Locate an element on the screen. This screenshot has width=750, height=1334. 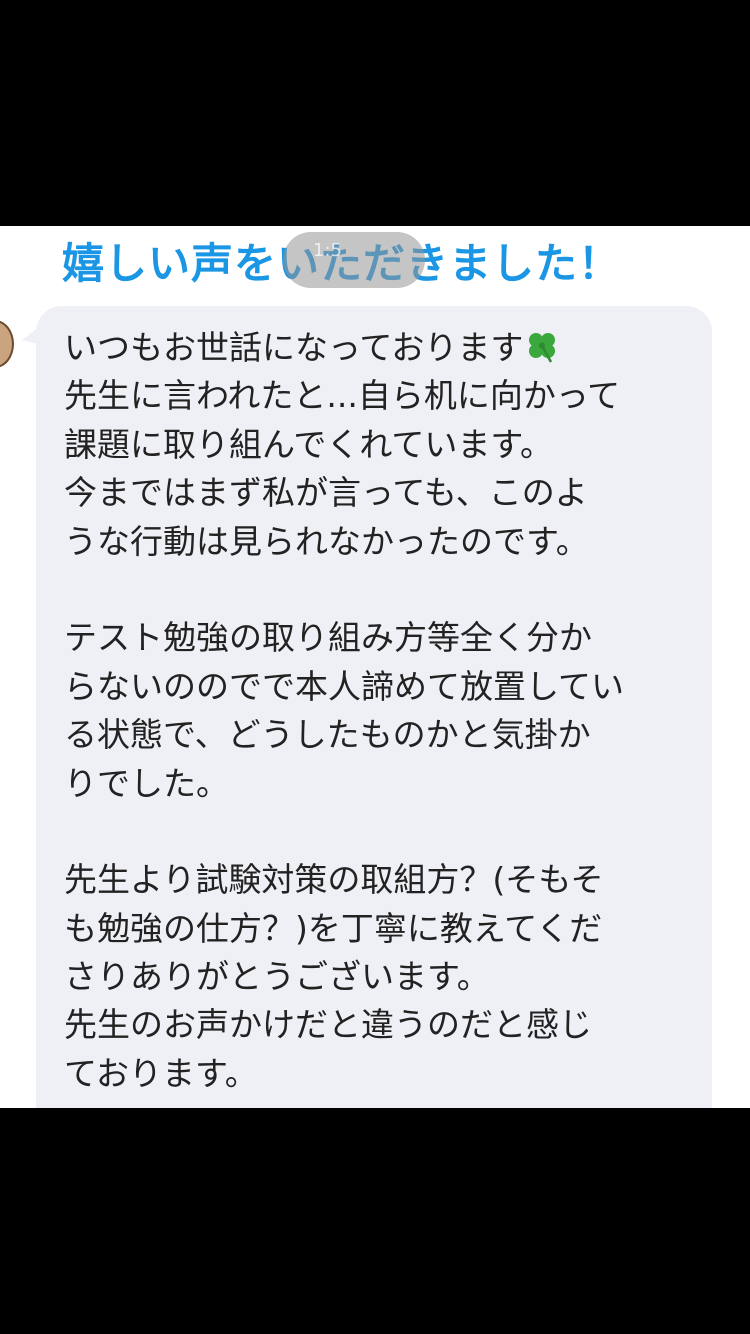
message-line: らないののでで本人諦めて放置してい is located at coordinates (344, 686).